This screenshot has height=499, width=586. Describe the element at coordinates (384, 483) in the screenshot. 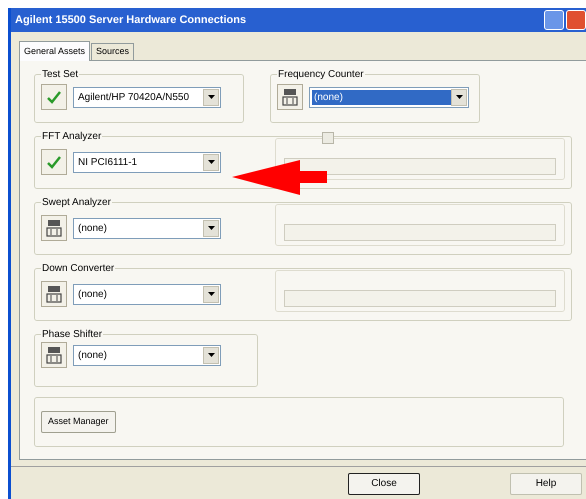

I see `close-button: Close` at that location.